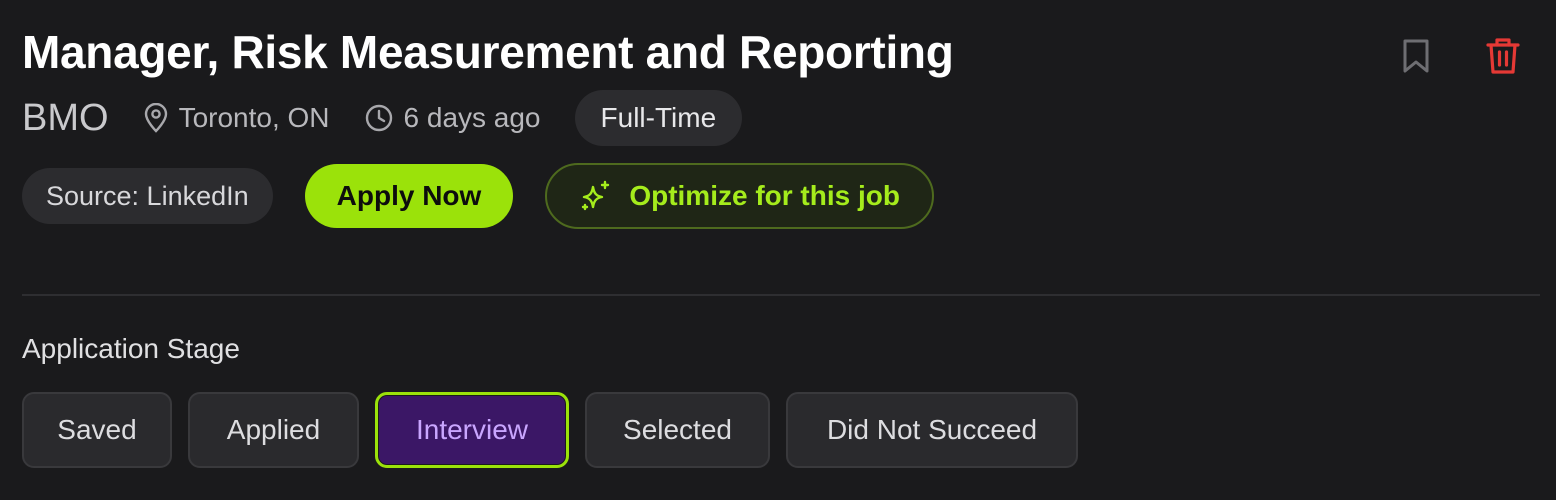 This screenshot has height=500, width=1556. Describe the element at coordinates (131, 348) in the screenshot. I see `application-stage-label: Application Stage` at that location.